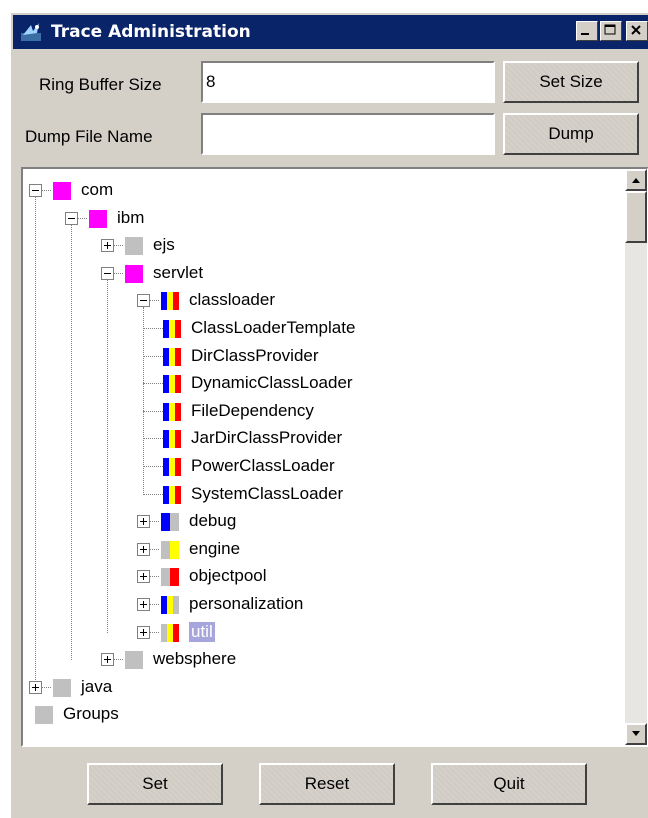 The image size is (648, 818). I want to click on quit-button: Quit, so click(509, 784).